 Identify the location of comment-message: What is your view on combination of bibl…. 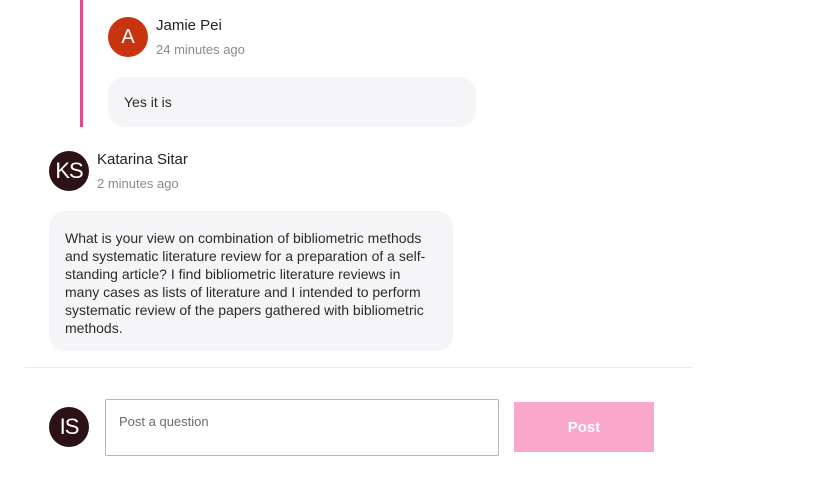
(251, 281).